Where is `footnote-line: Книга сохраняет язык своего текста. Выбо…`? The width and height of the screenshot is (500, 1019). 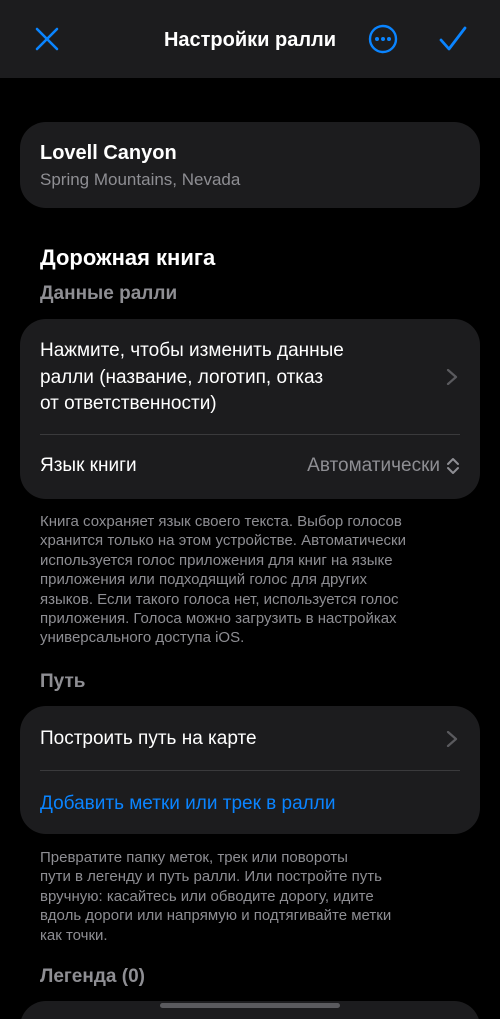 footnote-line: Книга сохраняет язык своего текста. Выбо… is located at coordinates (221, 521).